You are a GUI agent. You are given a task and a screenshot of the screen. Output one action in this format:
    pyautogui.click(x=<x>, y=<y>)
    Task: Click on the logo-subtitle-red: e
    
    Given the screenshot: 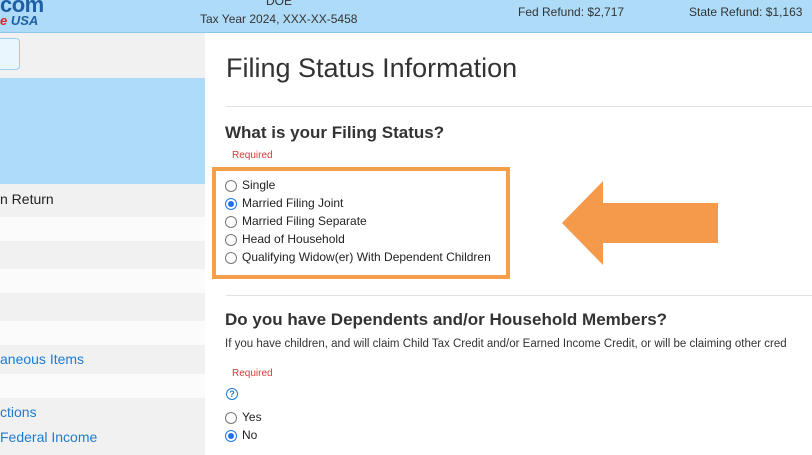 What is the action you would take?
    pyautogui.click(x=4, y=20)
    